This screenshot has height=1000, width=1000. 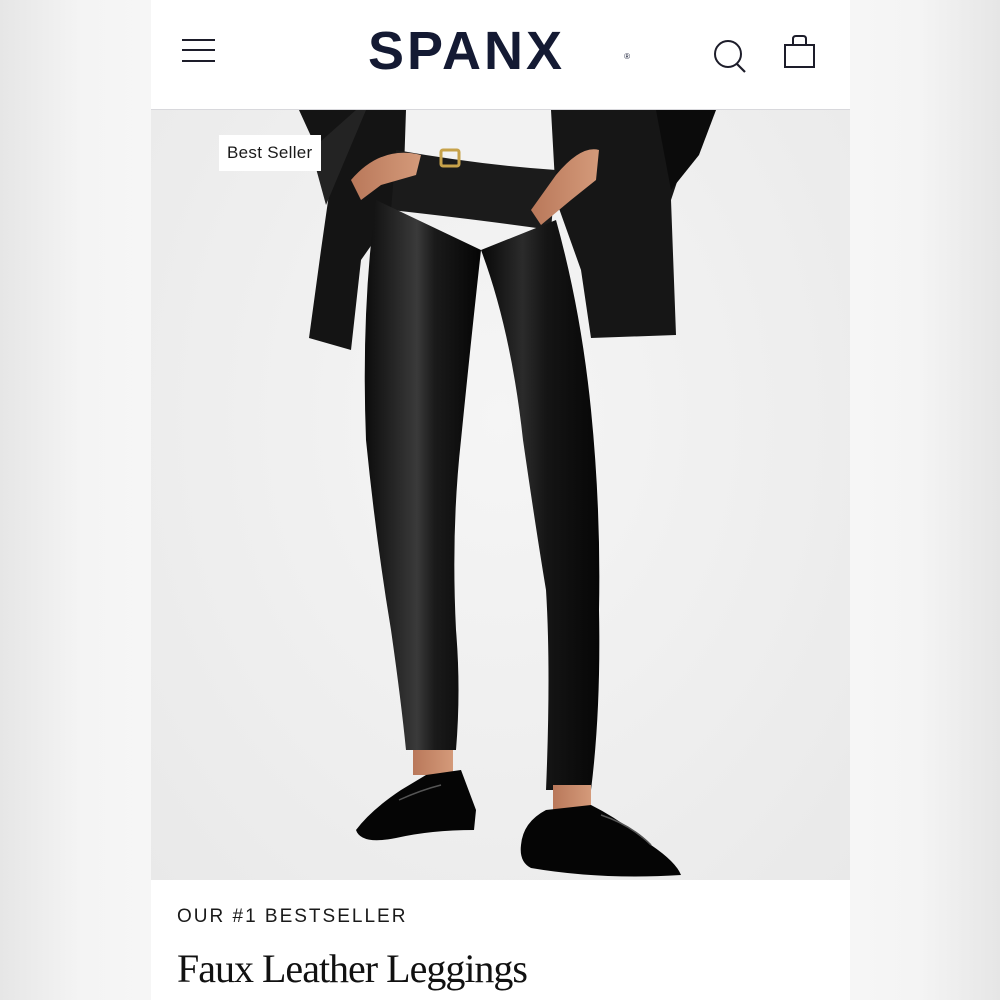 What do you see at coordinates (199, 52) in the screenshot?
I see `hamburger-menu-icon` at bounding box center [199, 52].